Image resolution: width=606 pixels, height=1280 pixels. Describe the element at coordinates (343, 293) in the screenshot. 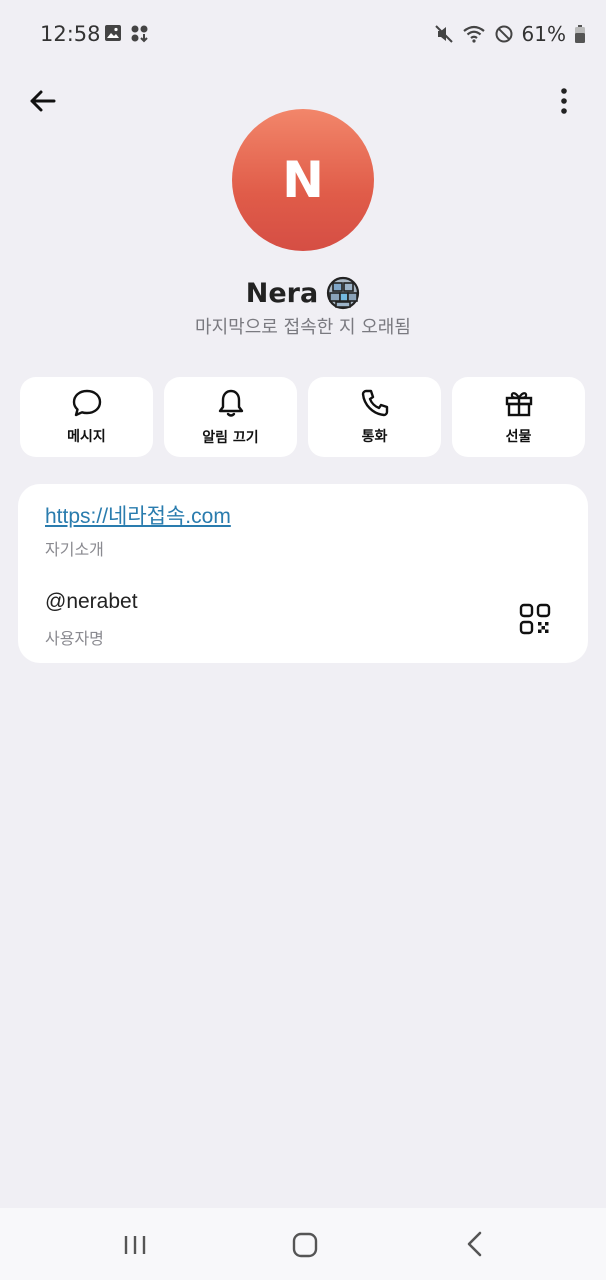

I see `globe-emoji-icon` at that location.